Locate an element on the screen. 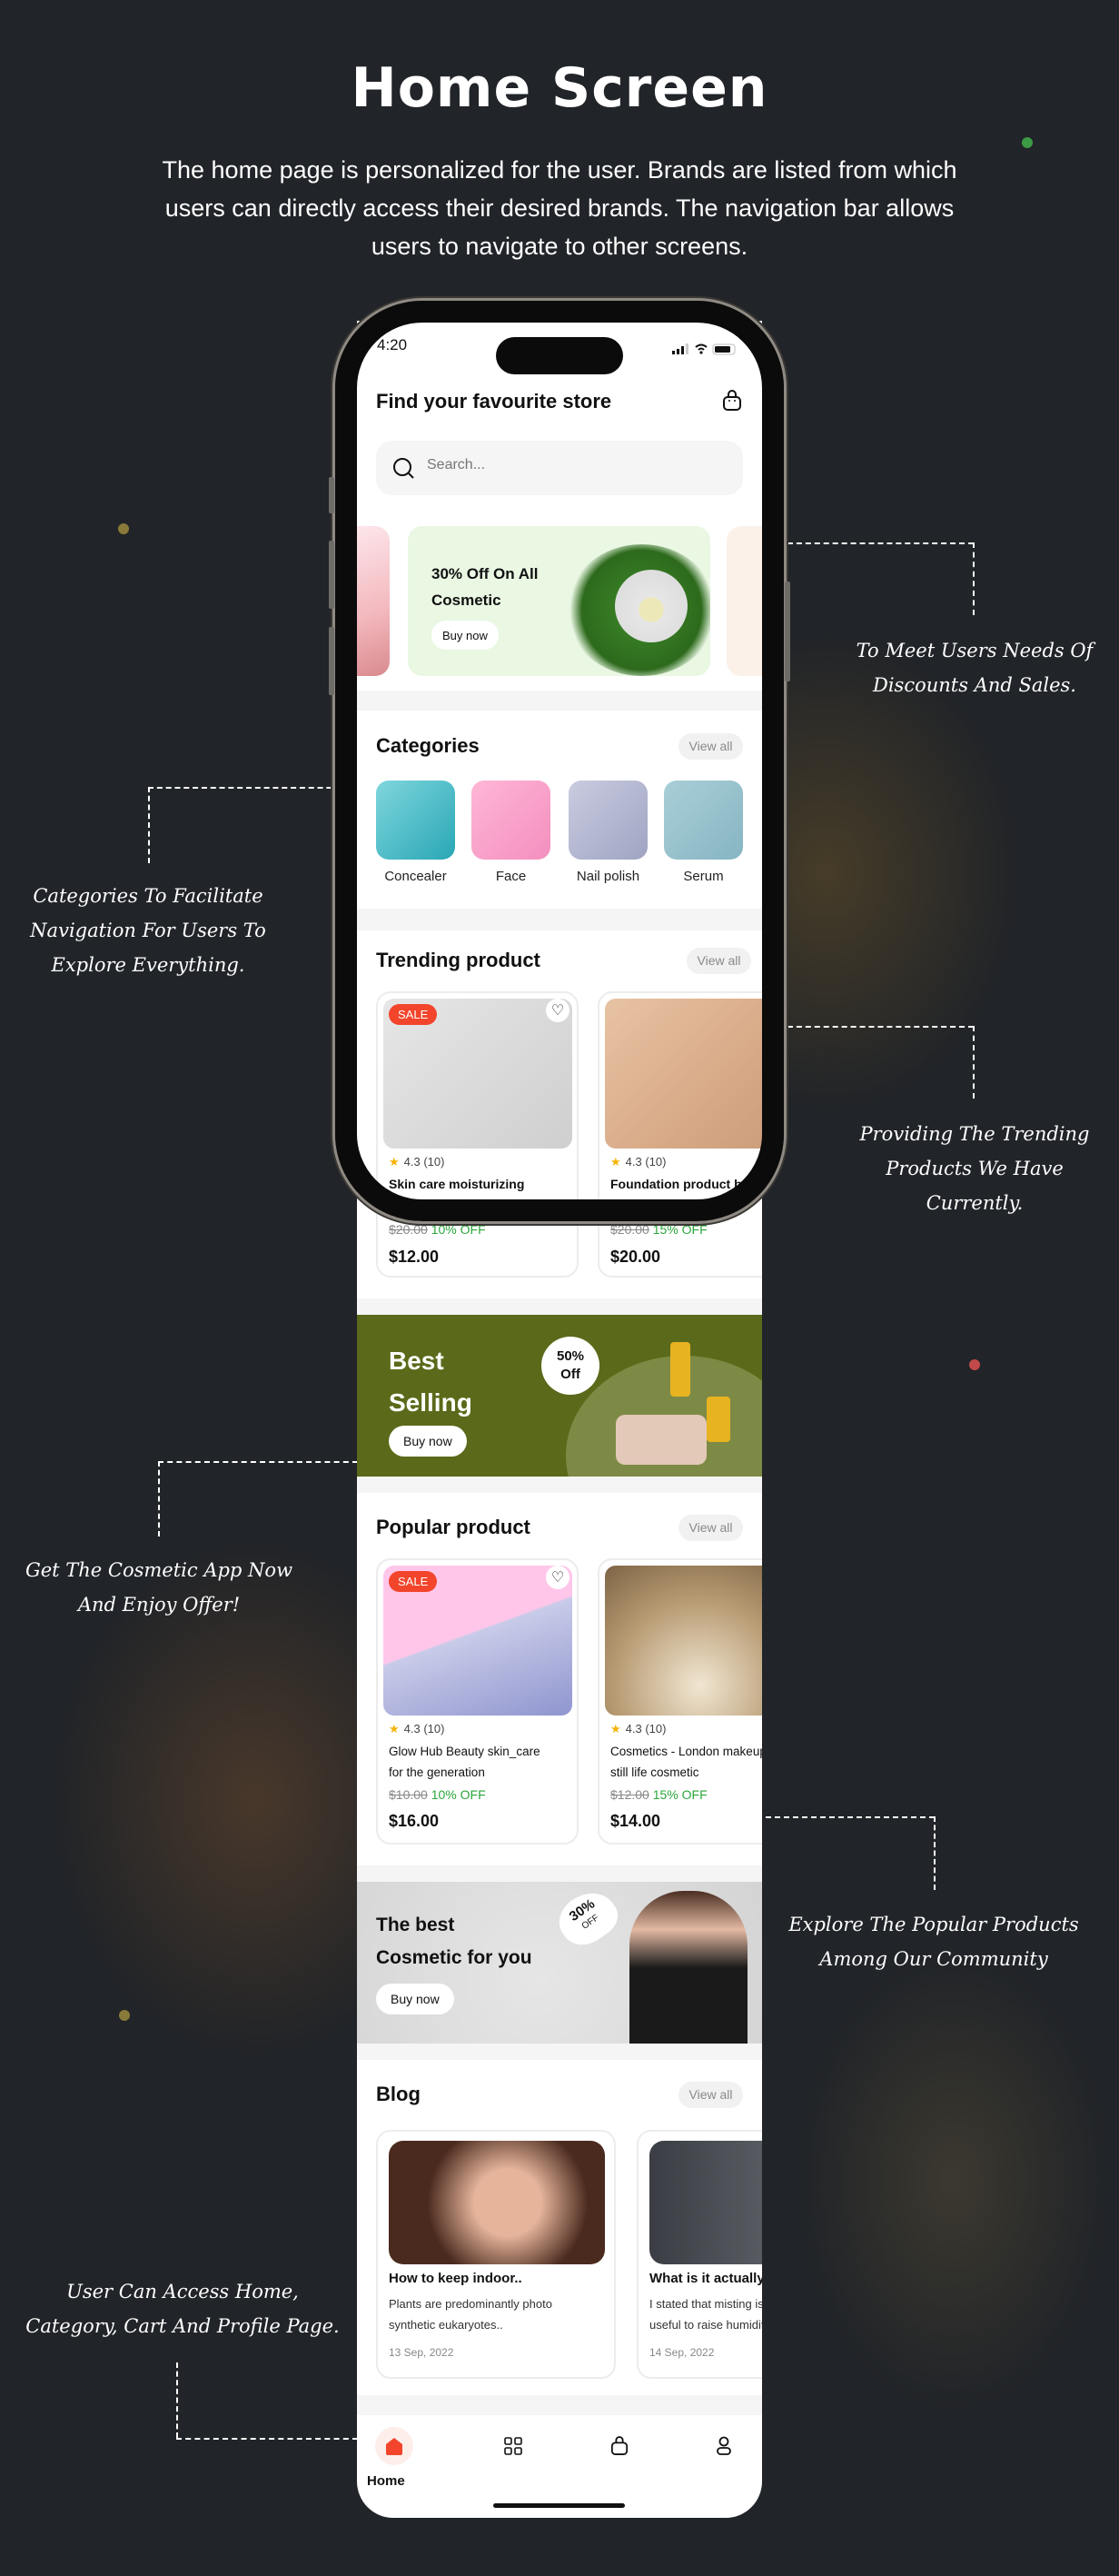 This screenshot has width=1119, height=2576. annotation-line: To Meet Users Needs Of is located at coordinates (975, 651).